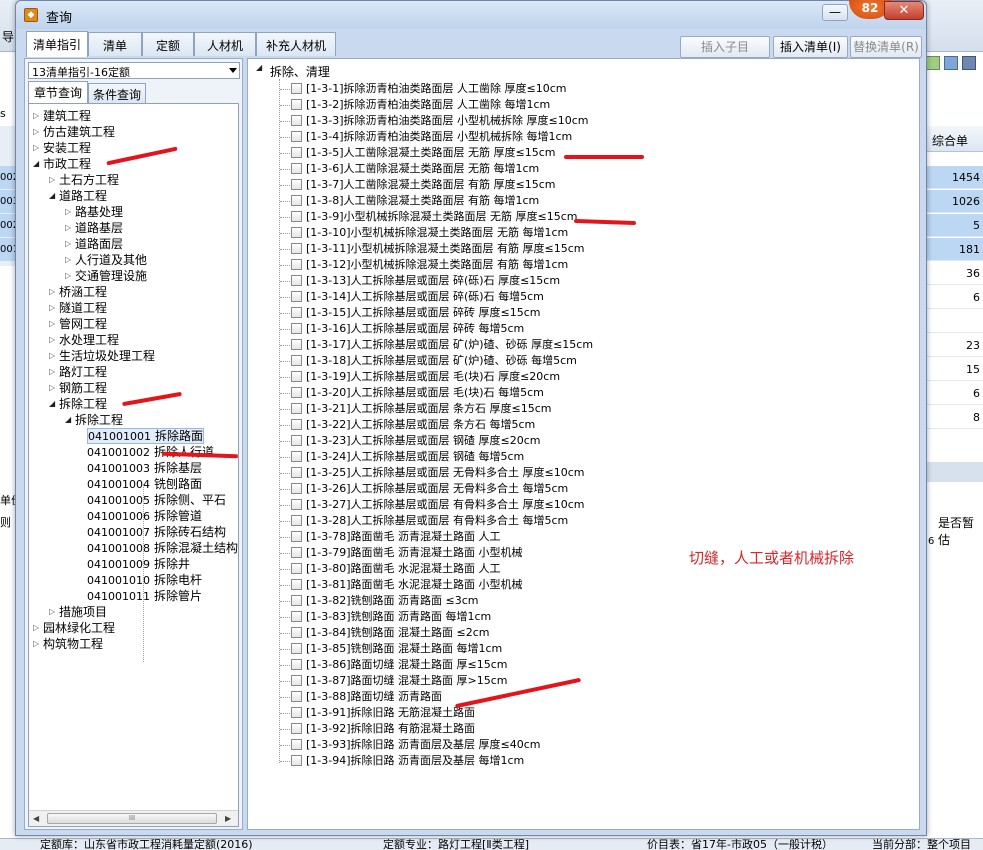 This screenshot has width=983, height=850. I want to click on quota-item-row: [1-3-13]人工拆除基层或面层 碎(砾)石 厚度≤15cm, so click(420, 281).